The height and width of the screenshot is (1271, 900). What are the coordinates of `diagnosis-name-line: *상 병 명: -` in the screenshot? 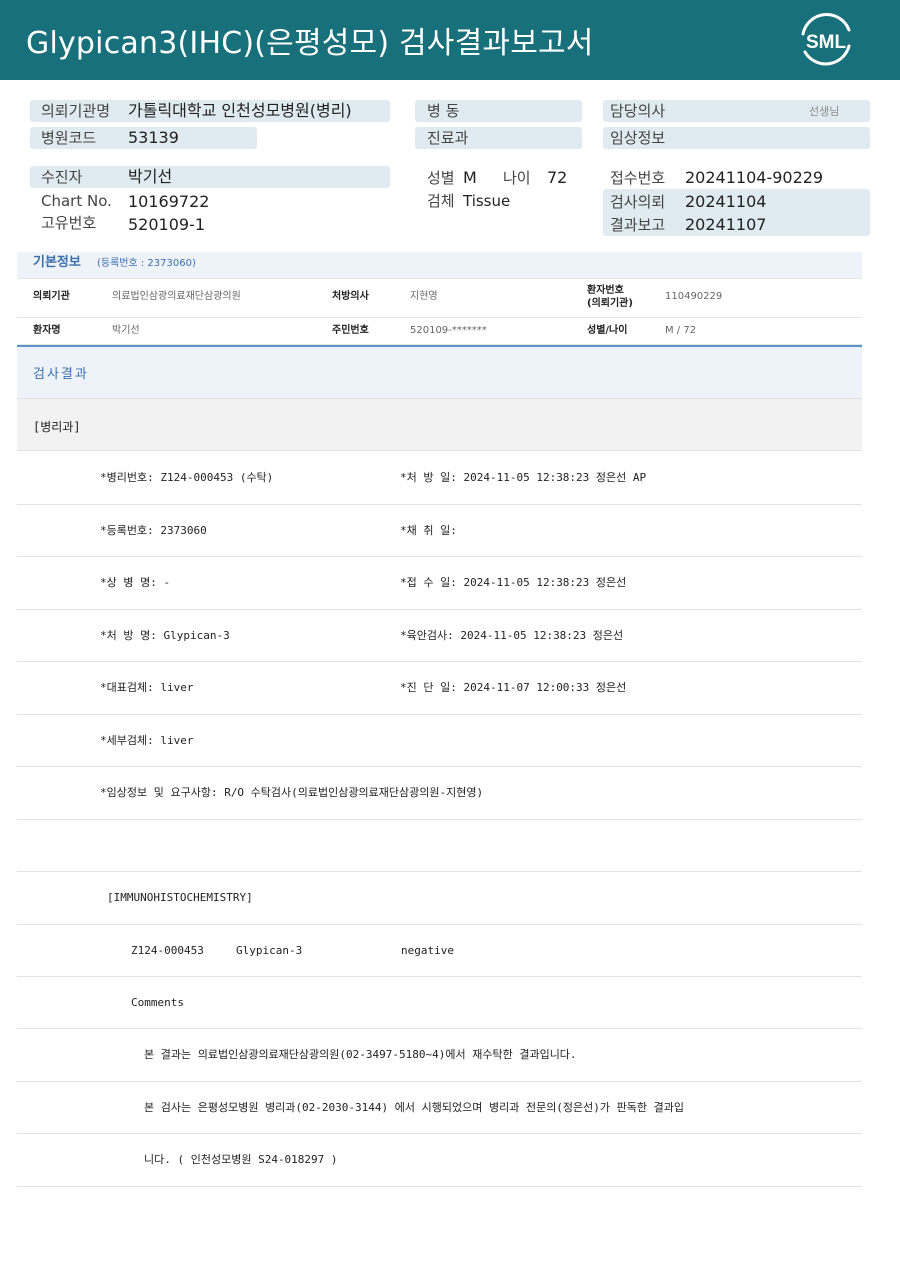 It's located at (135, 582).